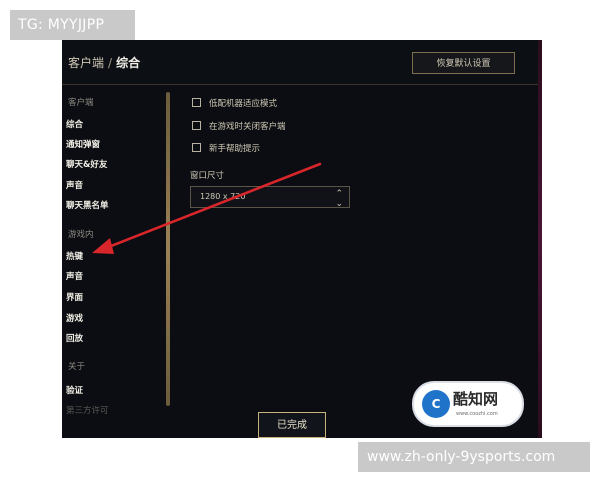  What do you see at coordinates (207, 176) in the screenshot?
I see `window-size-label: 窗口尺寸` at bounding box center [207, 176].